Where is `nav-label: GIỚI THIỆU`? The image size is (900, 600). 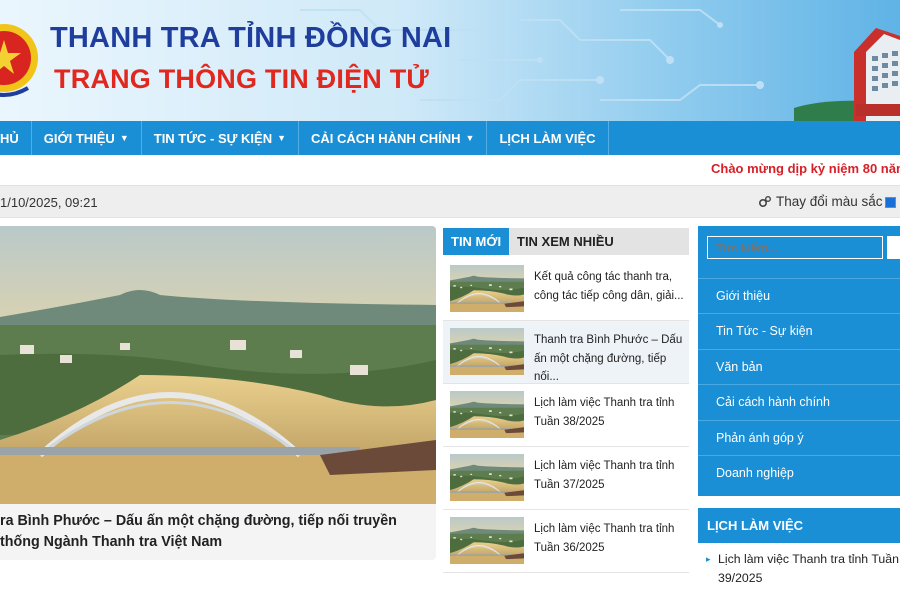 nav-label: GIỚI THIỆU is located at coordinates (79, 138).